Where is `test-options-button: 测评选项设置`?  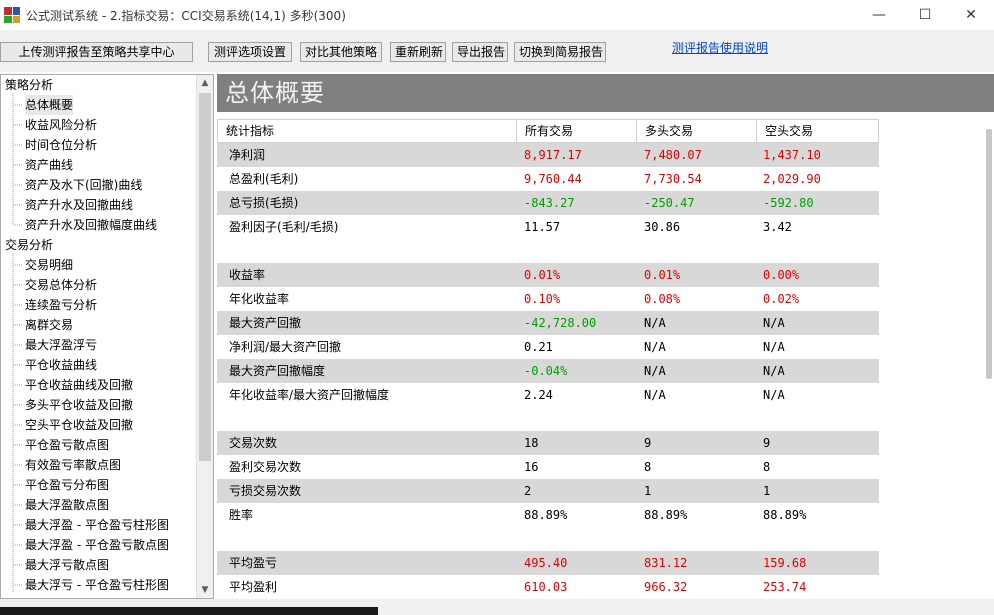
test-options-button: 测评选项设置 is located at coordinates (250, 52).